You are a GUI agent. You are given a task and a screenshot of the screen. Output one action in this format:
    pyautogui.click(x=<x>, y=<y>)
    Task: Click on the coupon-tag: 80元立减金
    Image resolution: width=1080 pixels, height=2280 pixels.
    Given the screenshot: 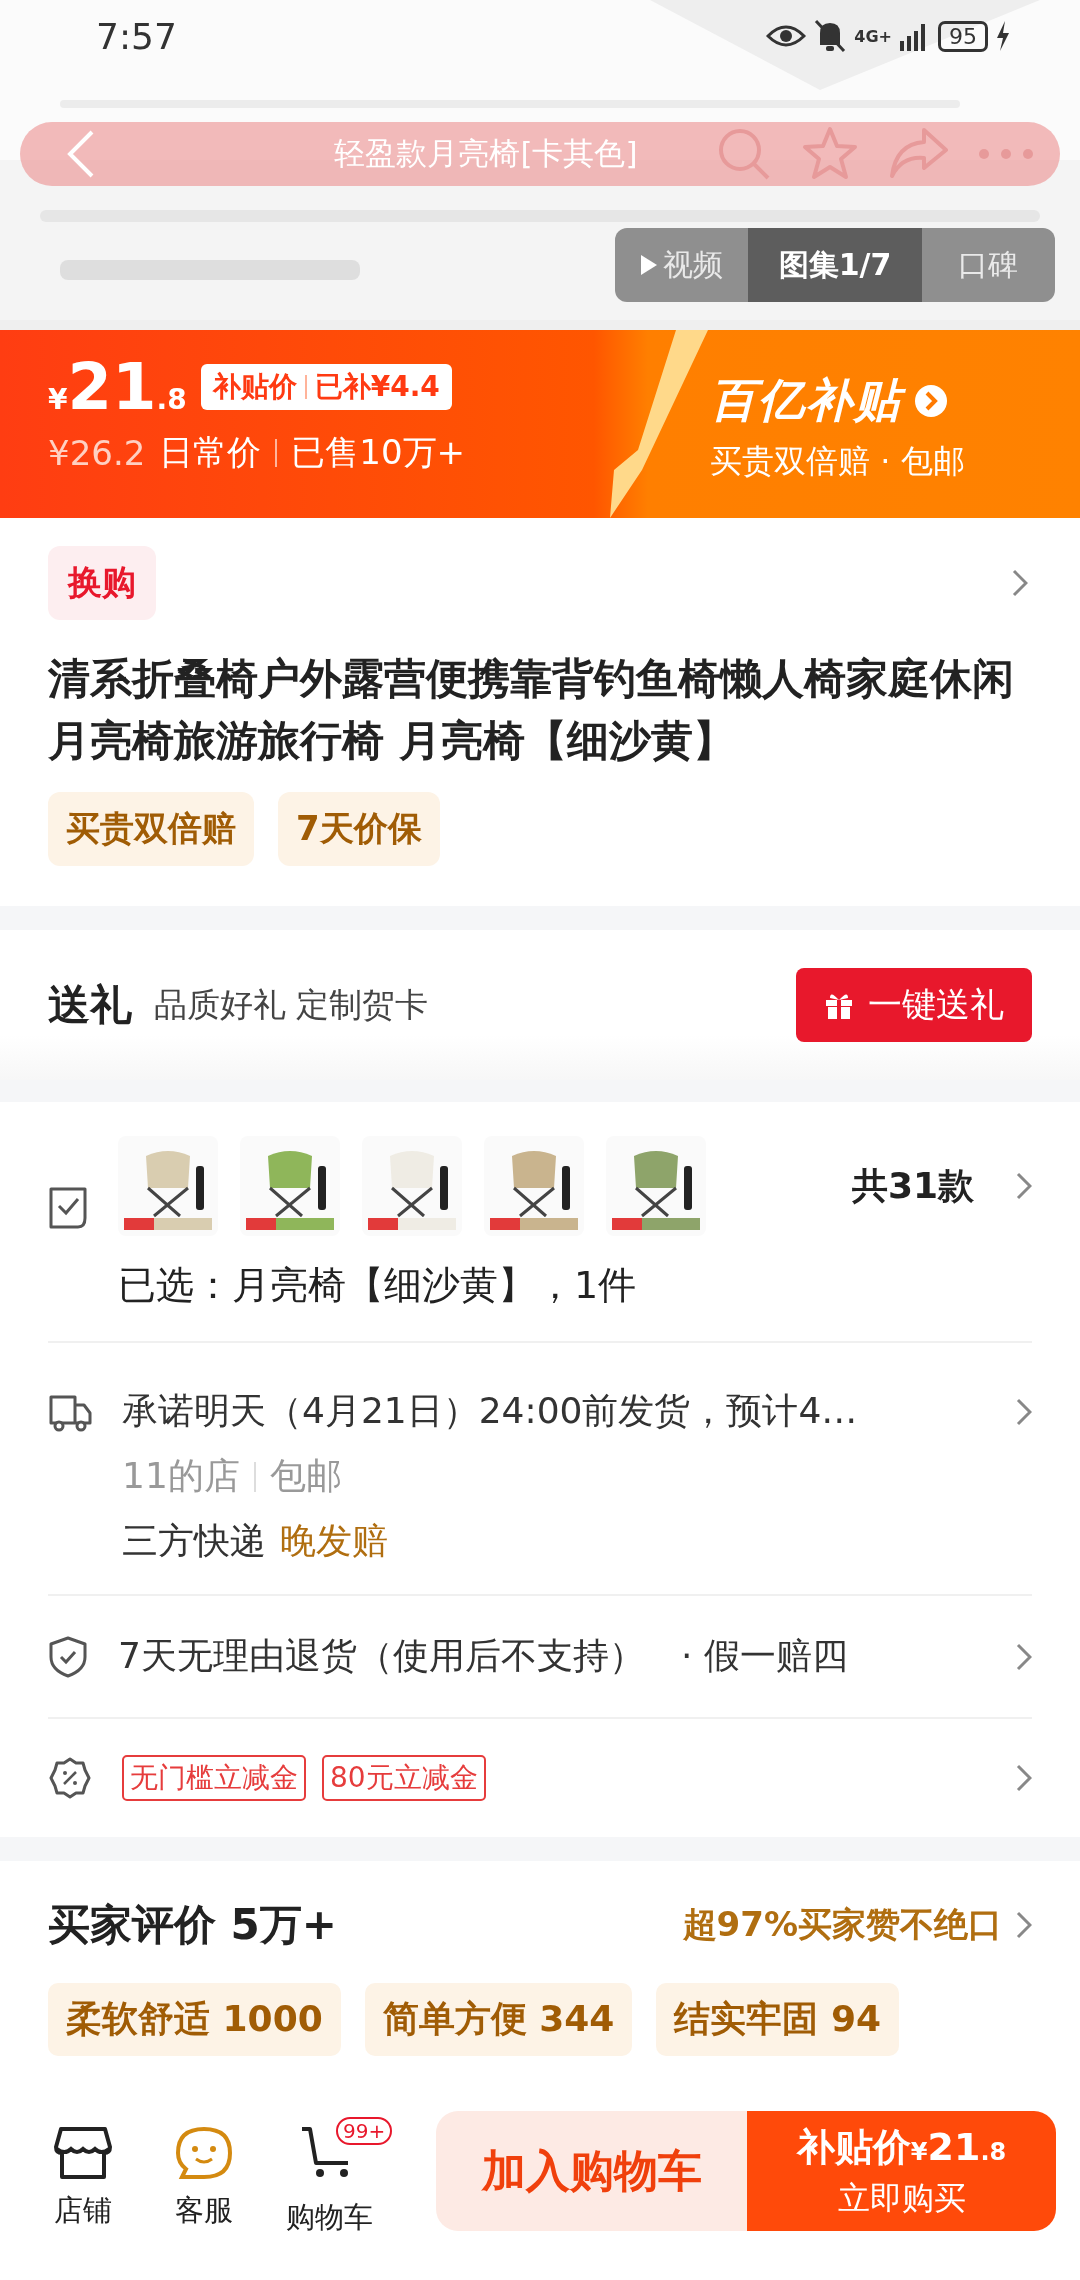 What is the action you would take?
    pyautogui.click(x=404, y=1778)
    